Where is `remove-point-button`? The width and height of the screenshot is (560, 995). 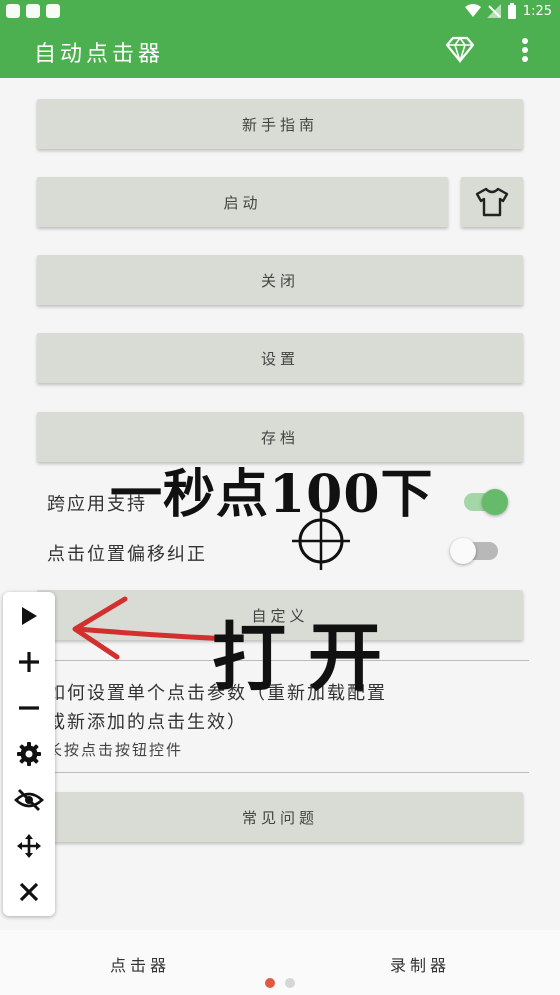 remove-point-button is located at coordinates (29, 708).